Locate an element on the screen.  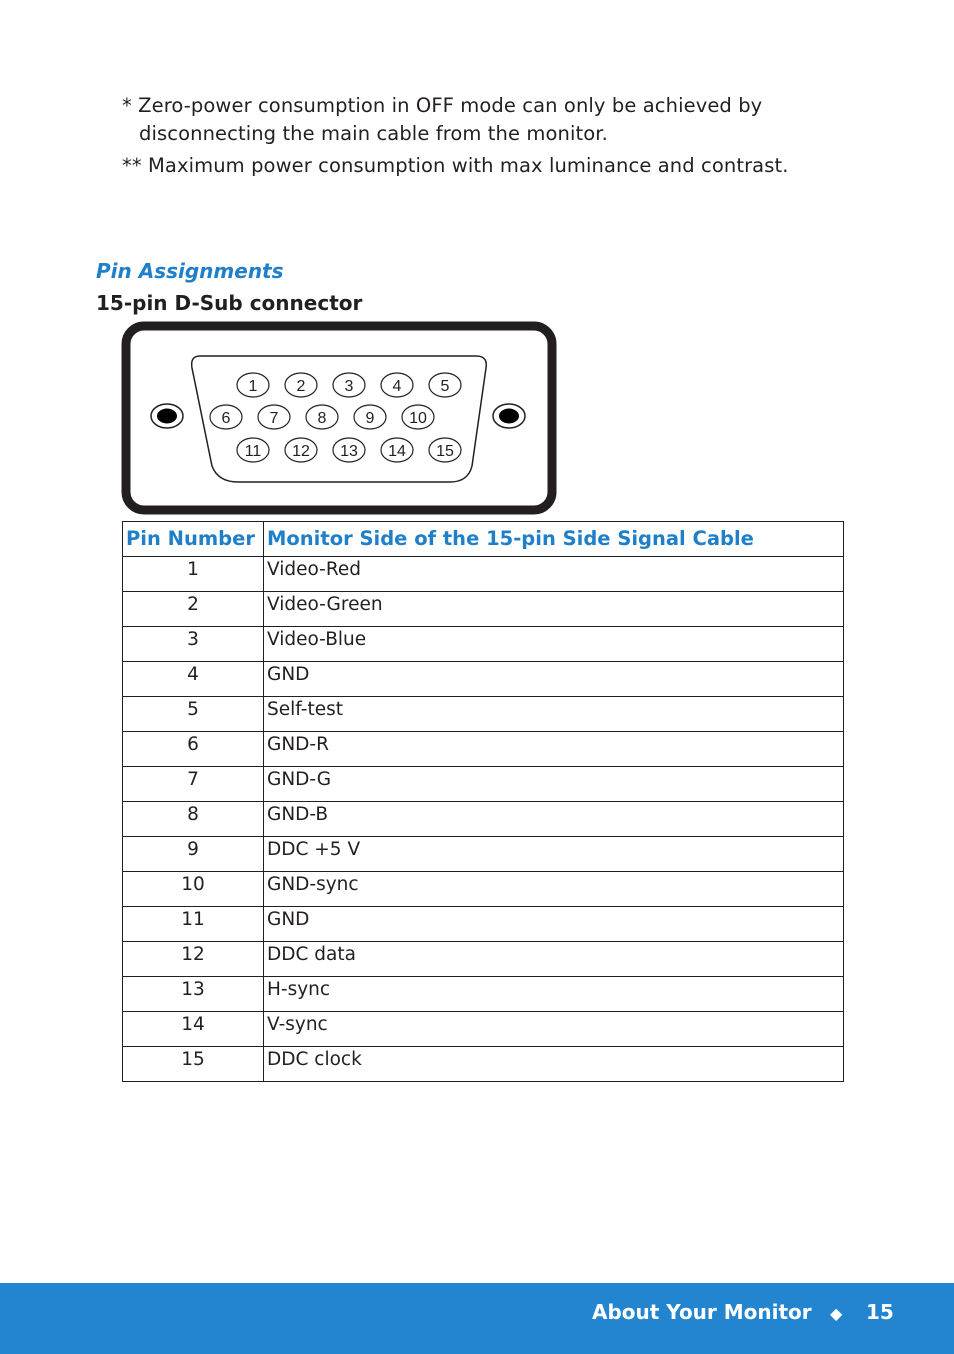
pin-number-cell: 15 is located at coordinates (193, 1064).